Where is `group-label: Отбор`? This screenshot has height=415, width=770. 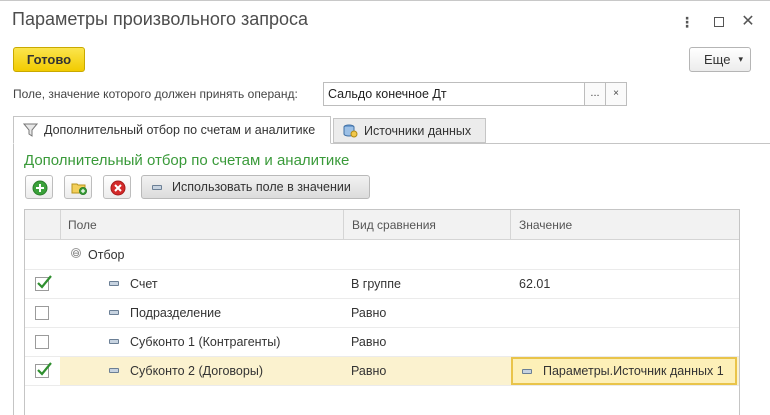
group-label: Отбор is located at coordinates (106, 255).